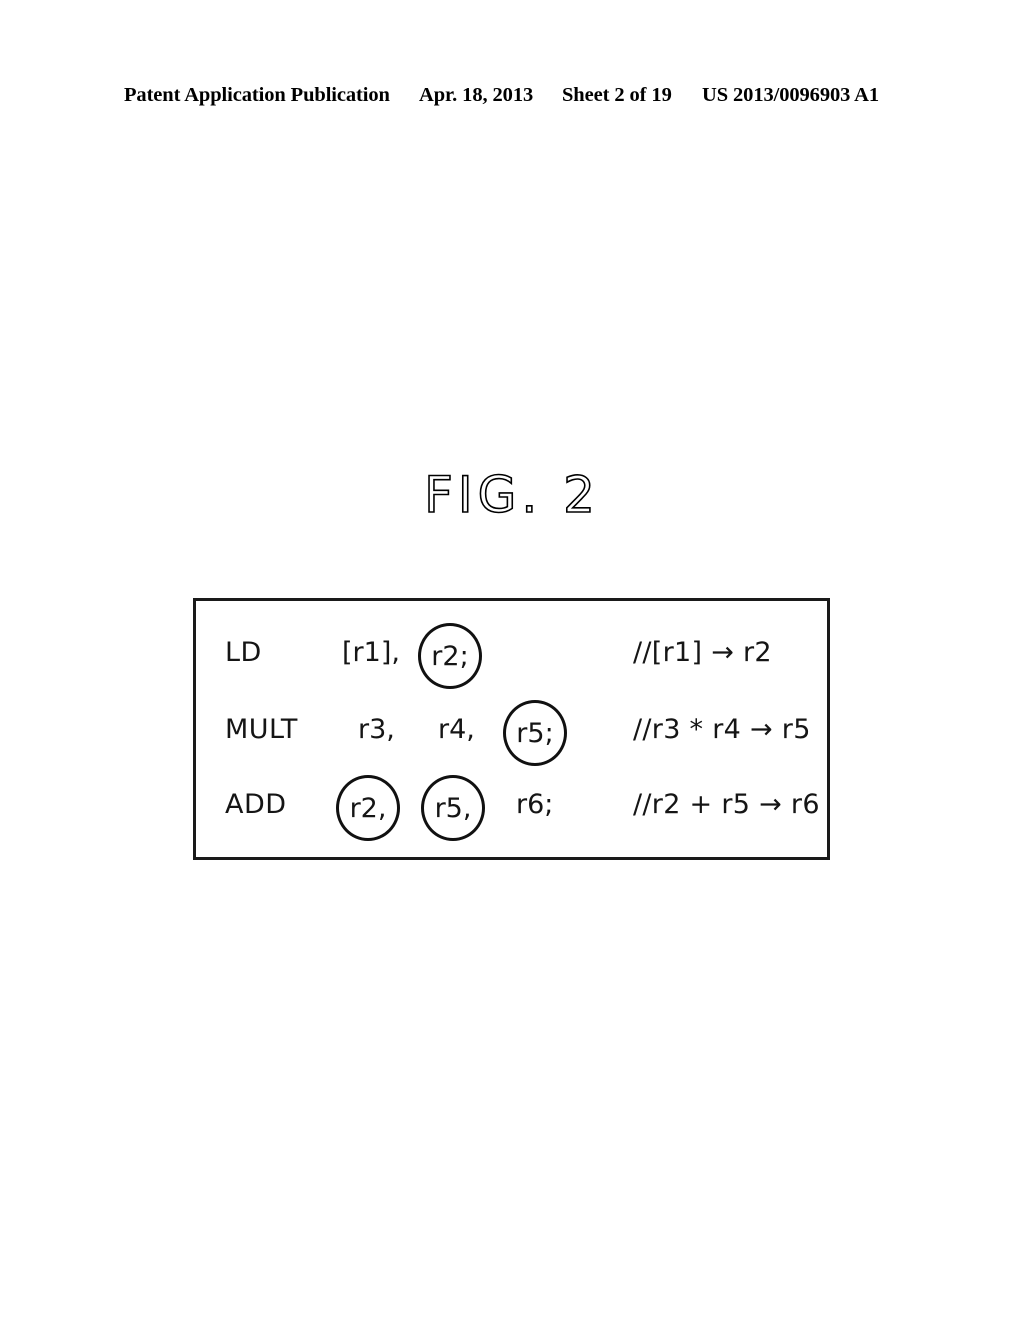 This screenshot has height=1320, width=1024. Describe the element at coordinates (511, 653) in the screenshot. I see `code-row: LD [r1], r2; //[r1] → r2` at that location.